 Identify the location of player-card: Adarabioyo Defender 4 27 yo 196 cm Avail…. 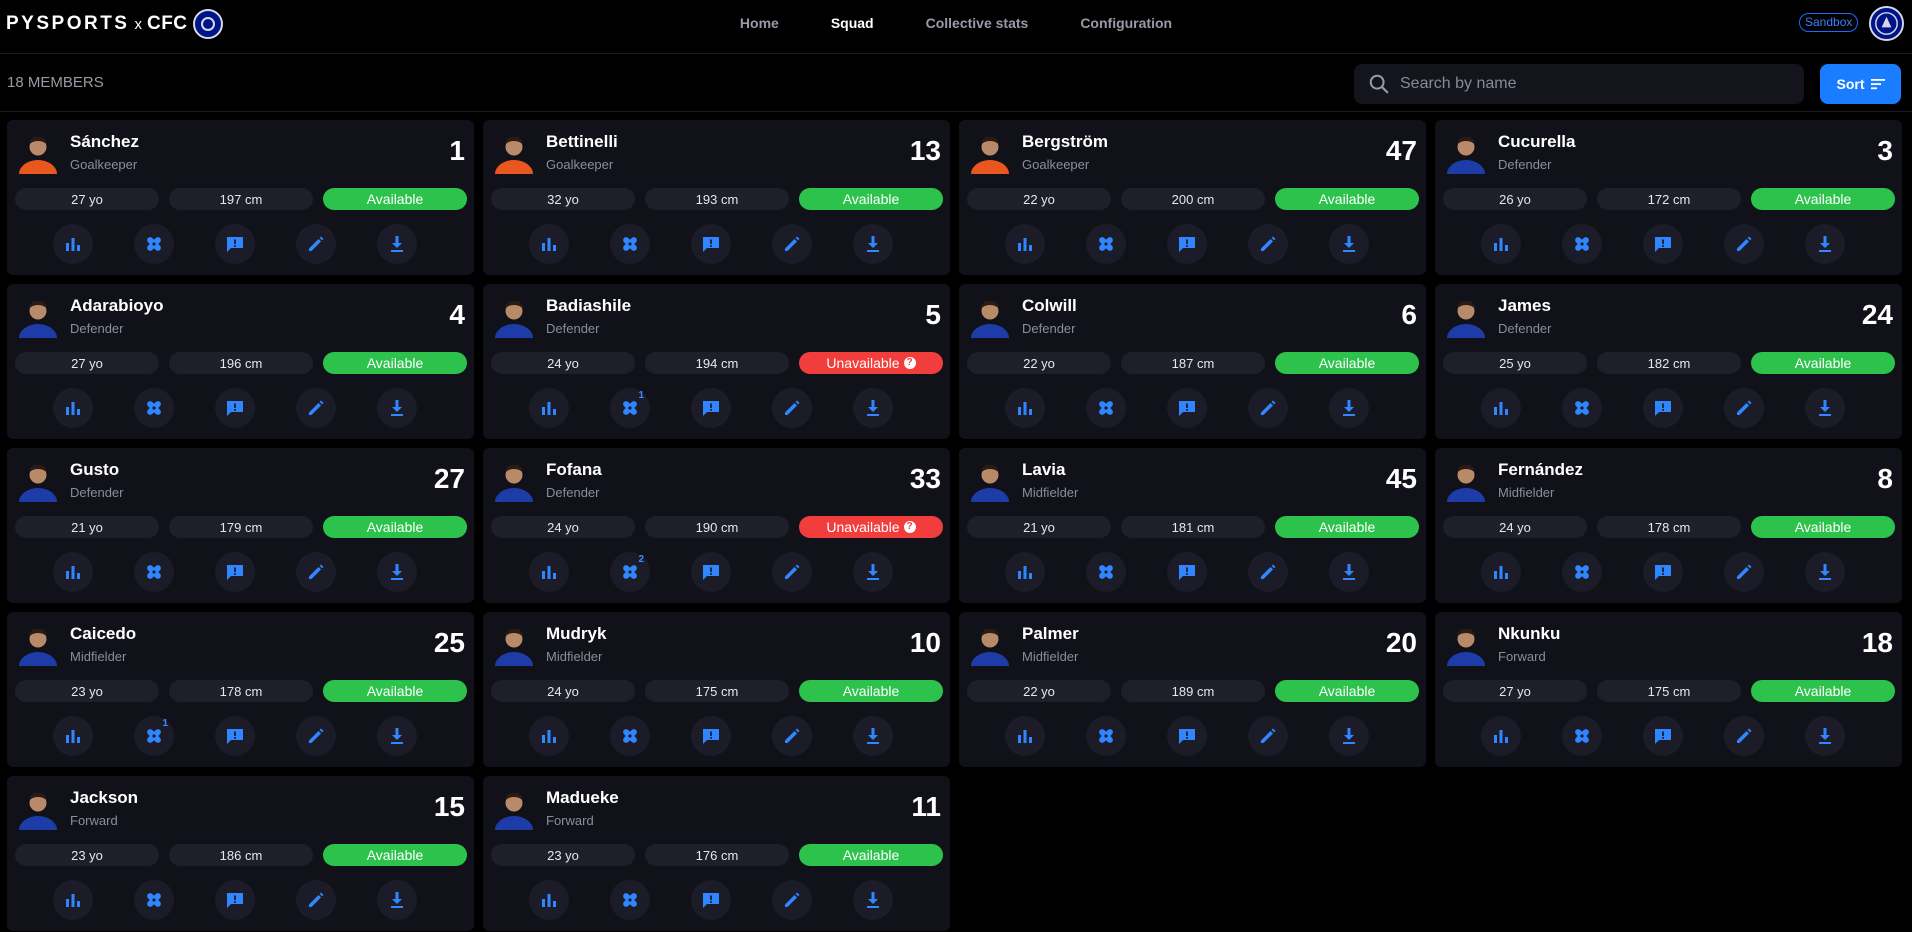
(240, 361).